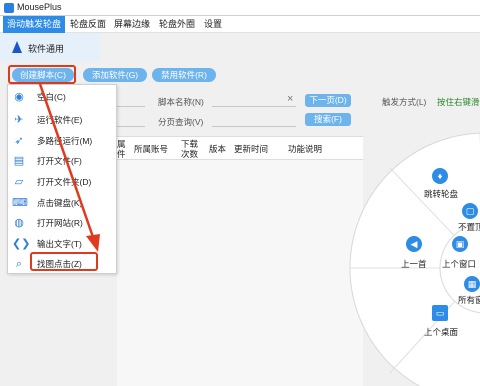  Describe the element at coordinates (181, 122) in the screenshot. I see `page-query-label: 分页查询(V)` at that location.